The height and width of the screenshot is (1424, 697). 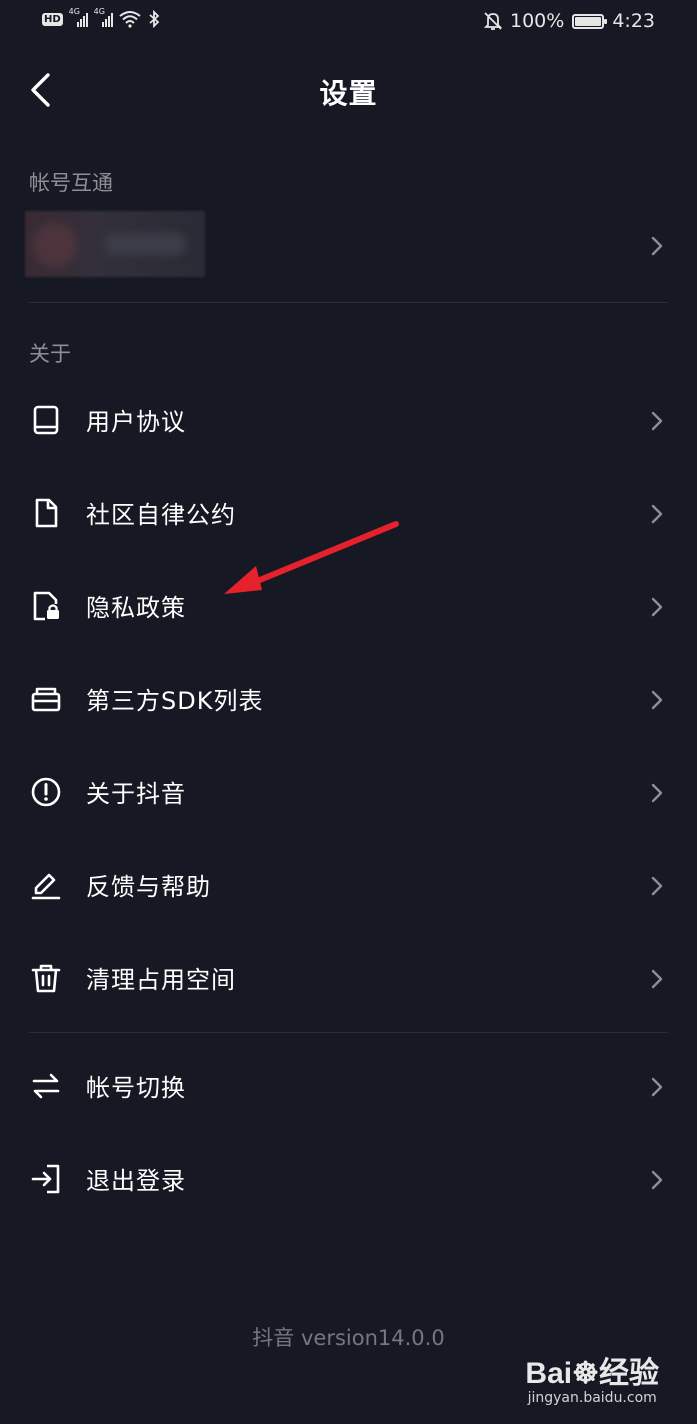 I want to click on logout-icon, so click(x=45, y=1179).